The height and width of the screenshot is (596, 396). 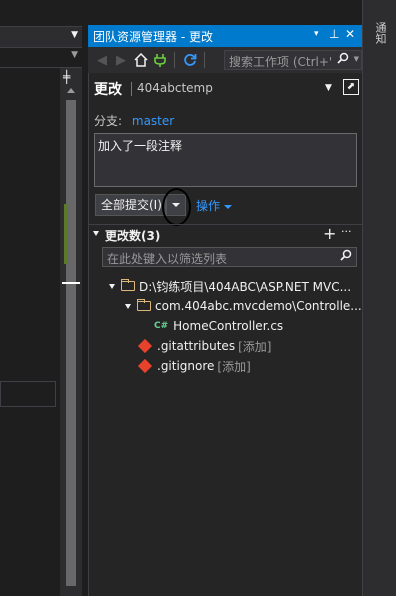 I want to click on caret-position-marker, so click(x=71, y=283).